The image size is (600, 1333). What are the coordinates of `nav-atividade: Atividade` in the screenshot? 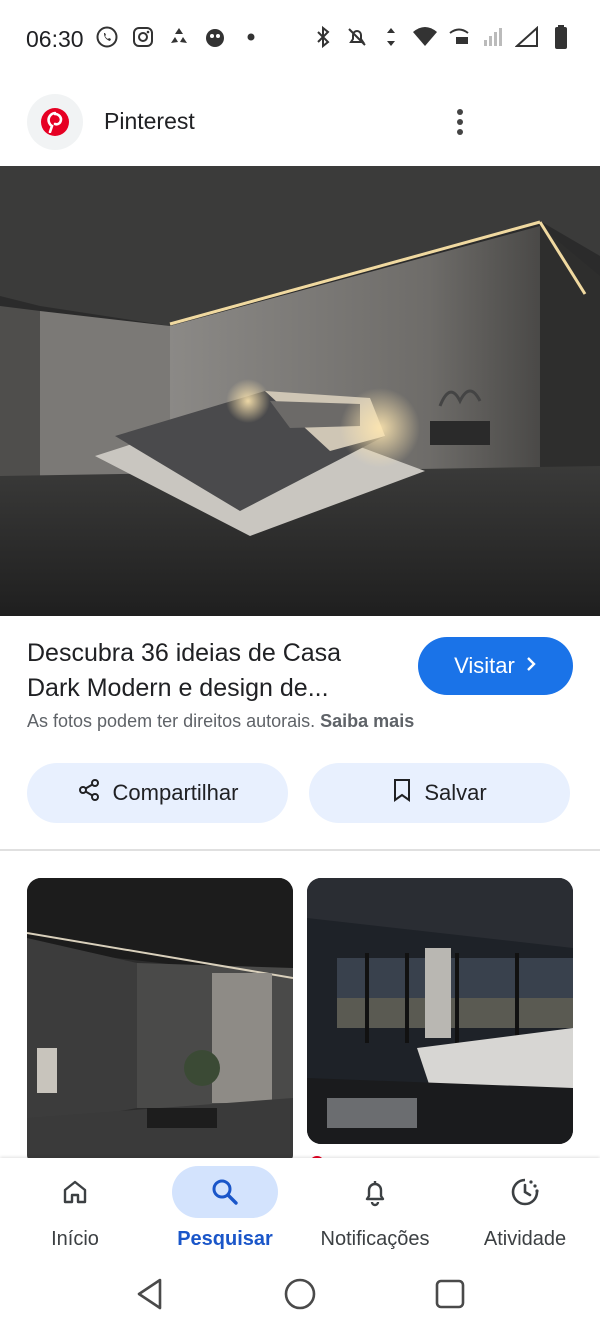 It's located at (525, 1208).